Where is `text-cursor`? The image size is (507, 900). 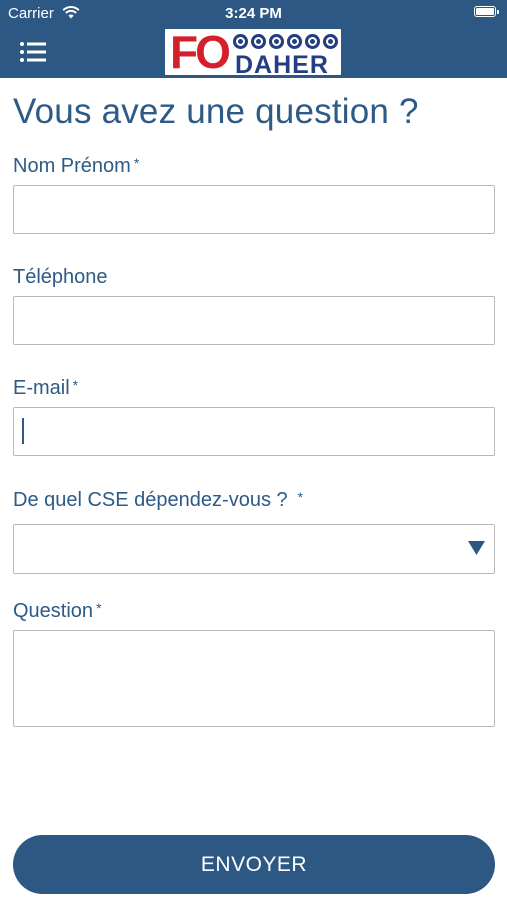
text-cursor is located at coordinates (23, 431).